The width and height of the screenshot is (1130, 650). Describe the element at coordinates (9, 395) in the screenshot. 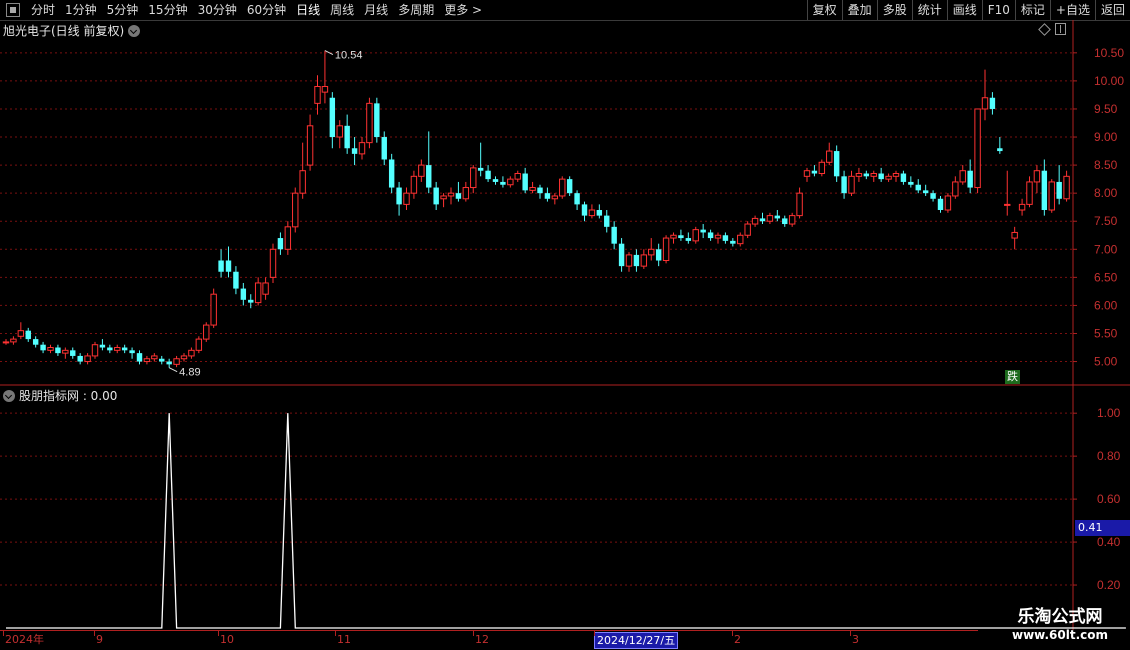

I see `chevron-down-icon` at that location.